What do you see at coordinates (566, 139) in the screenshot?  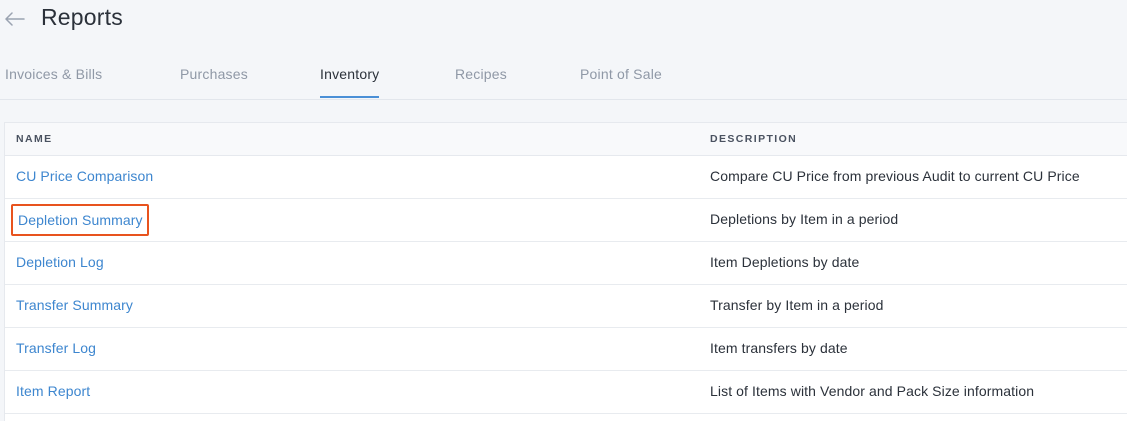 I see `table-header: NAME DESCRIPTION` at bounding box center [566, 139].